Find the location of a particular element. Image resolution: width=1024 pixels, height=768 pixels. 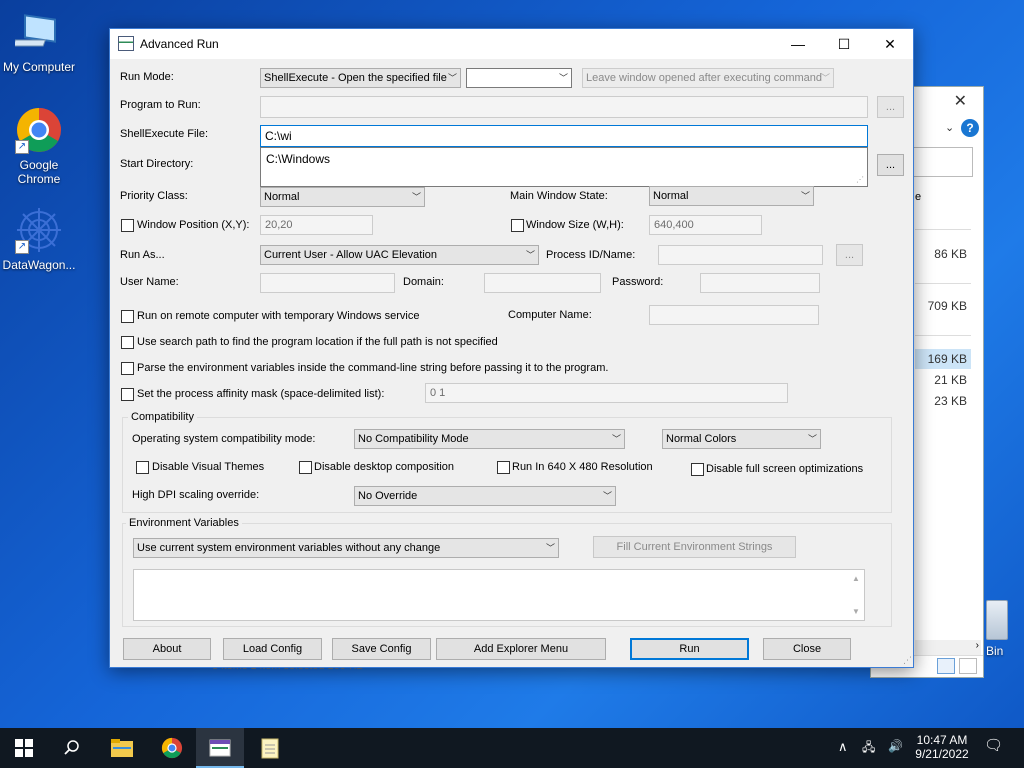

load-config-button: Load Config is located at coordinates (272, 649).